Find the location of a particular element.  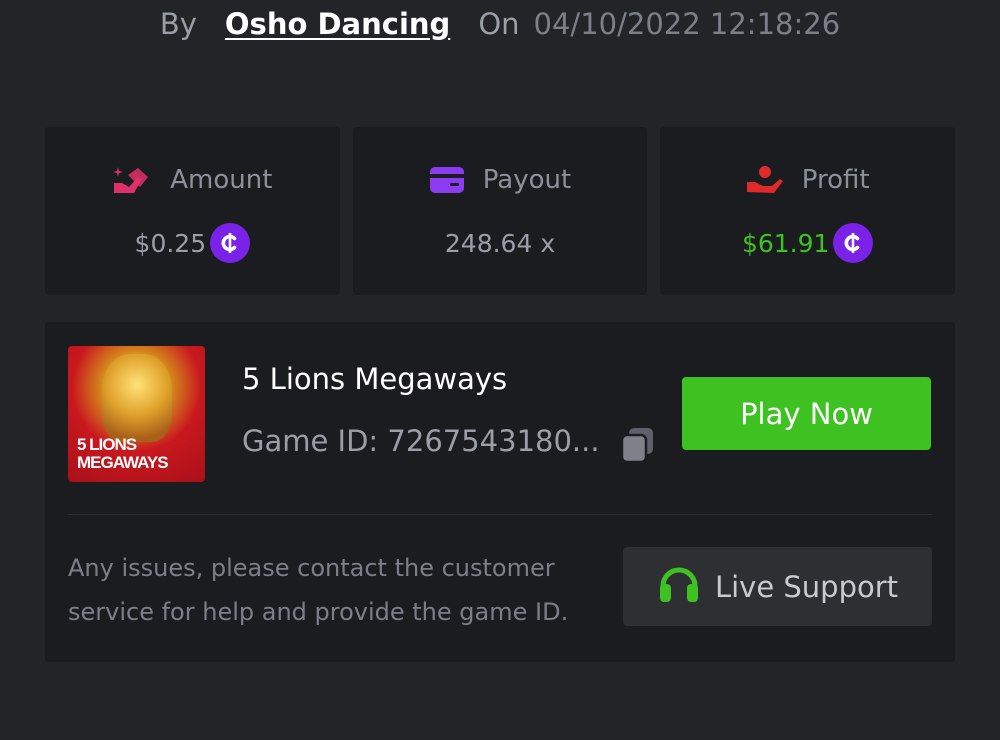

live-support-button: Live Support is located at coordinates (777, 586).